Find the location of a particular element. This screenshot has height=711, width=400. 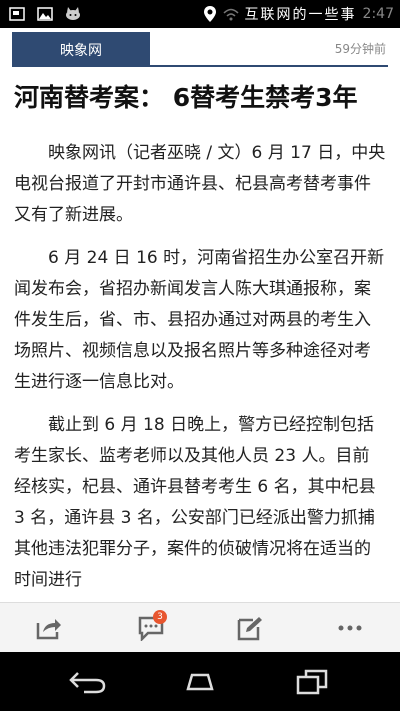

home-icon is located at coordinates (200, 682).